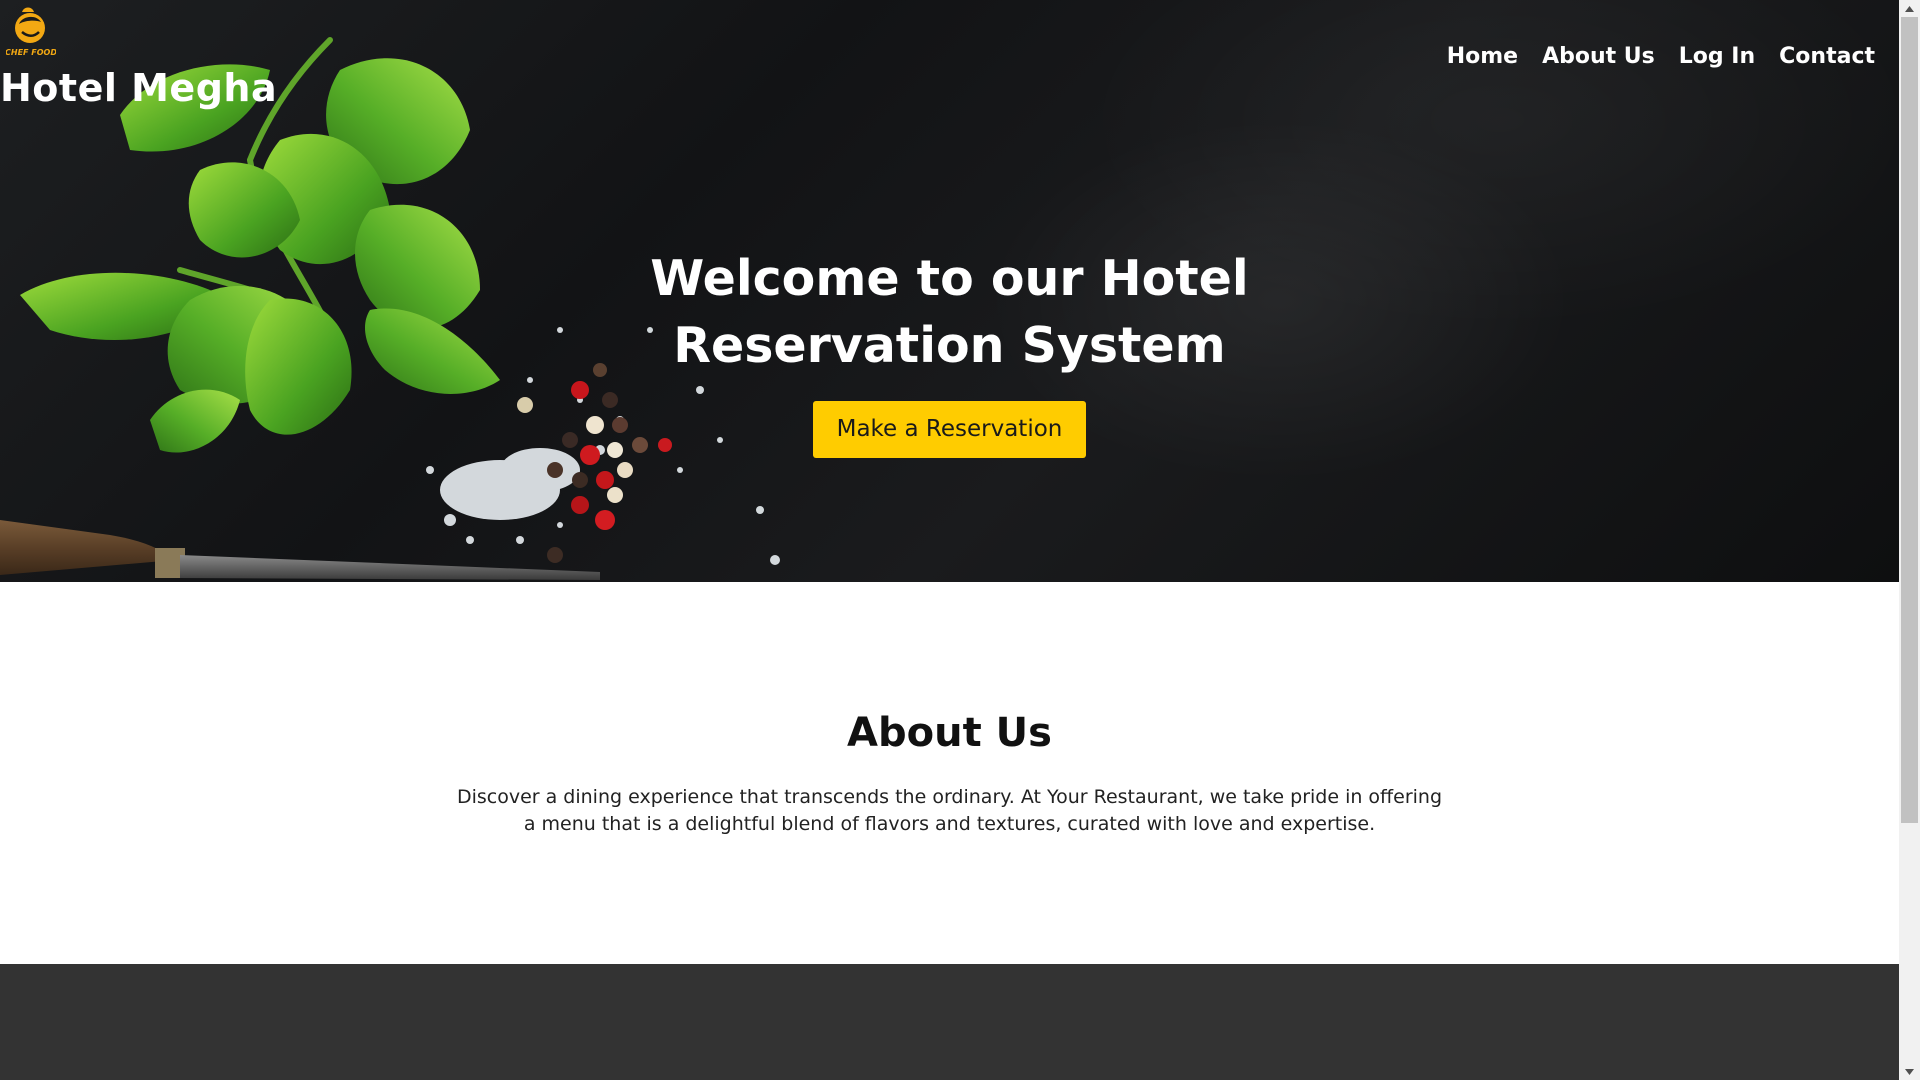 Image resolution: width=1920 pixels, height=1080 pixels. Describe the element at coordinates (31, 31) in the screenshot. I see `chef-food-logo-icon: CHEF FOOD` at that location.